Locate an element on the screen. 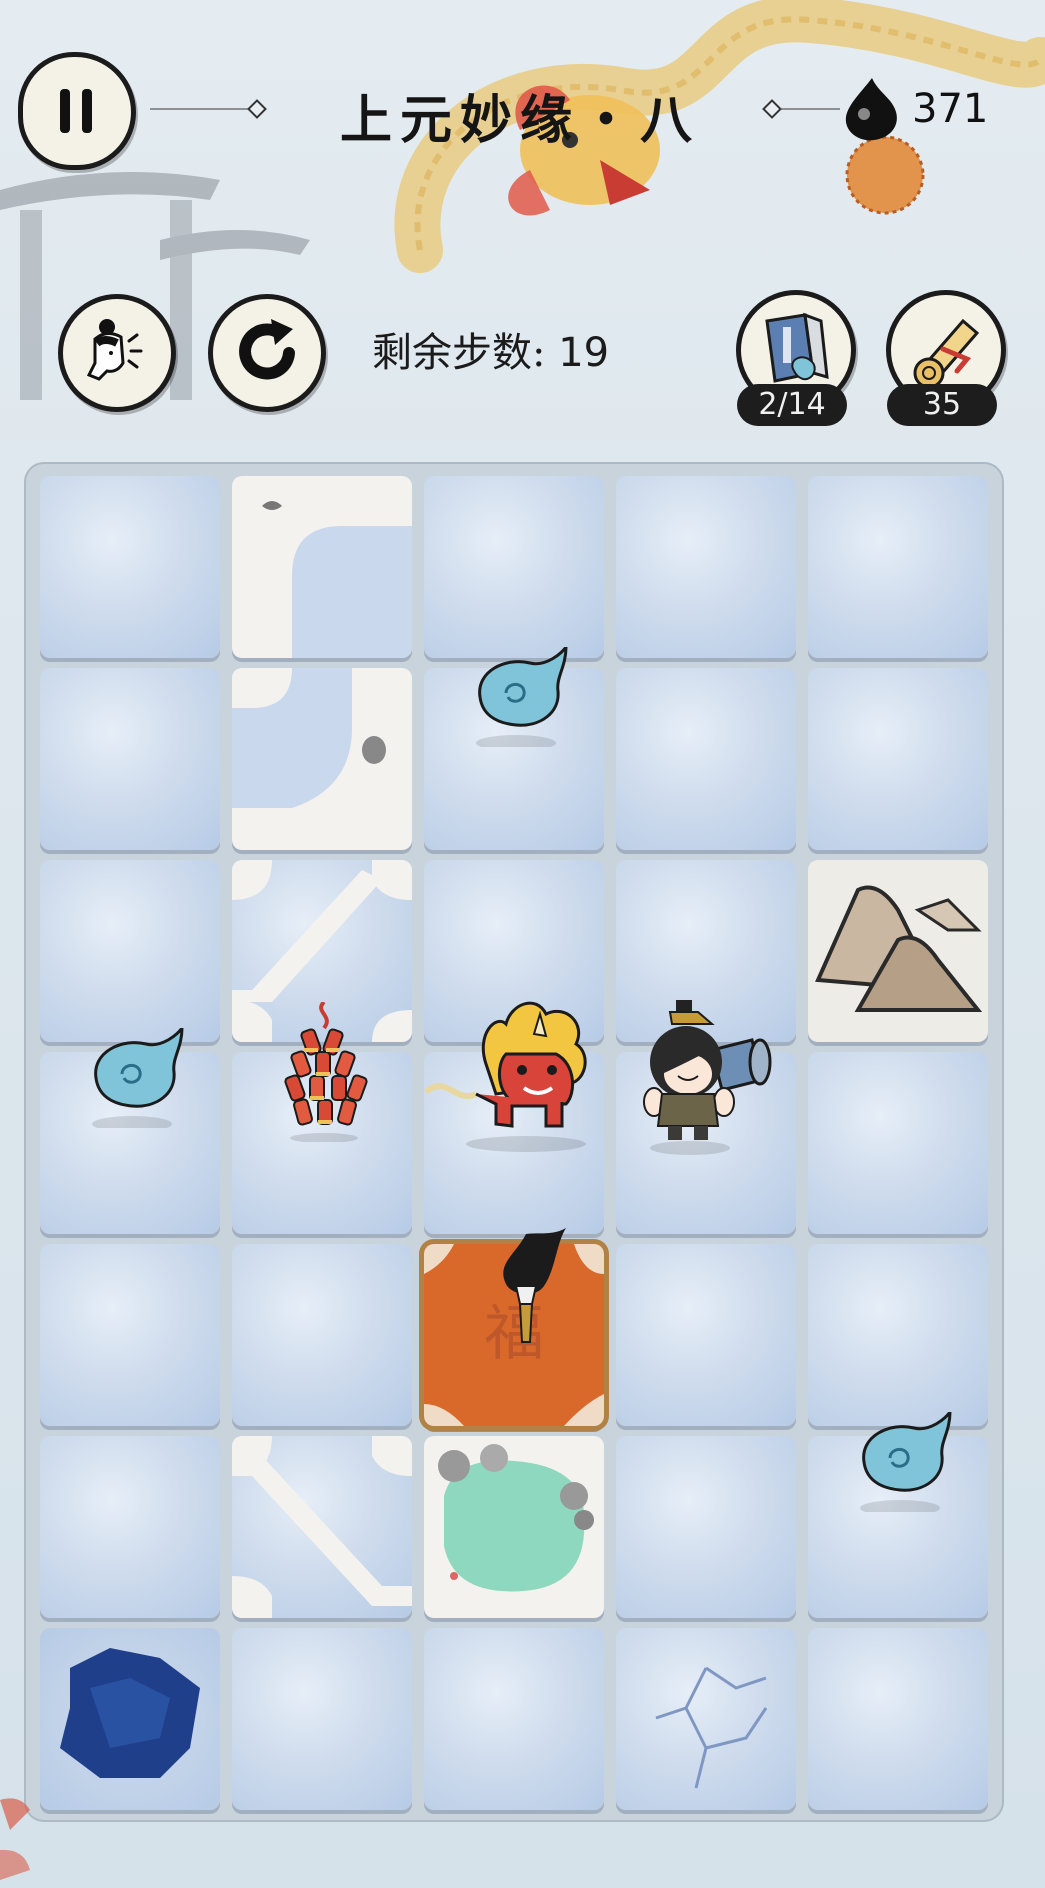  steps-value: 19 is located at coordinates (584, 353).